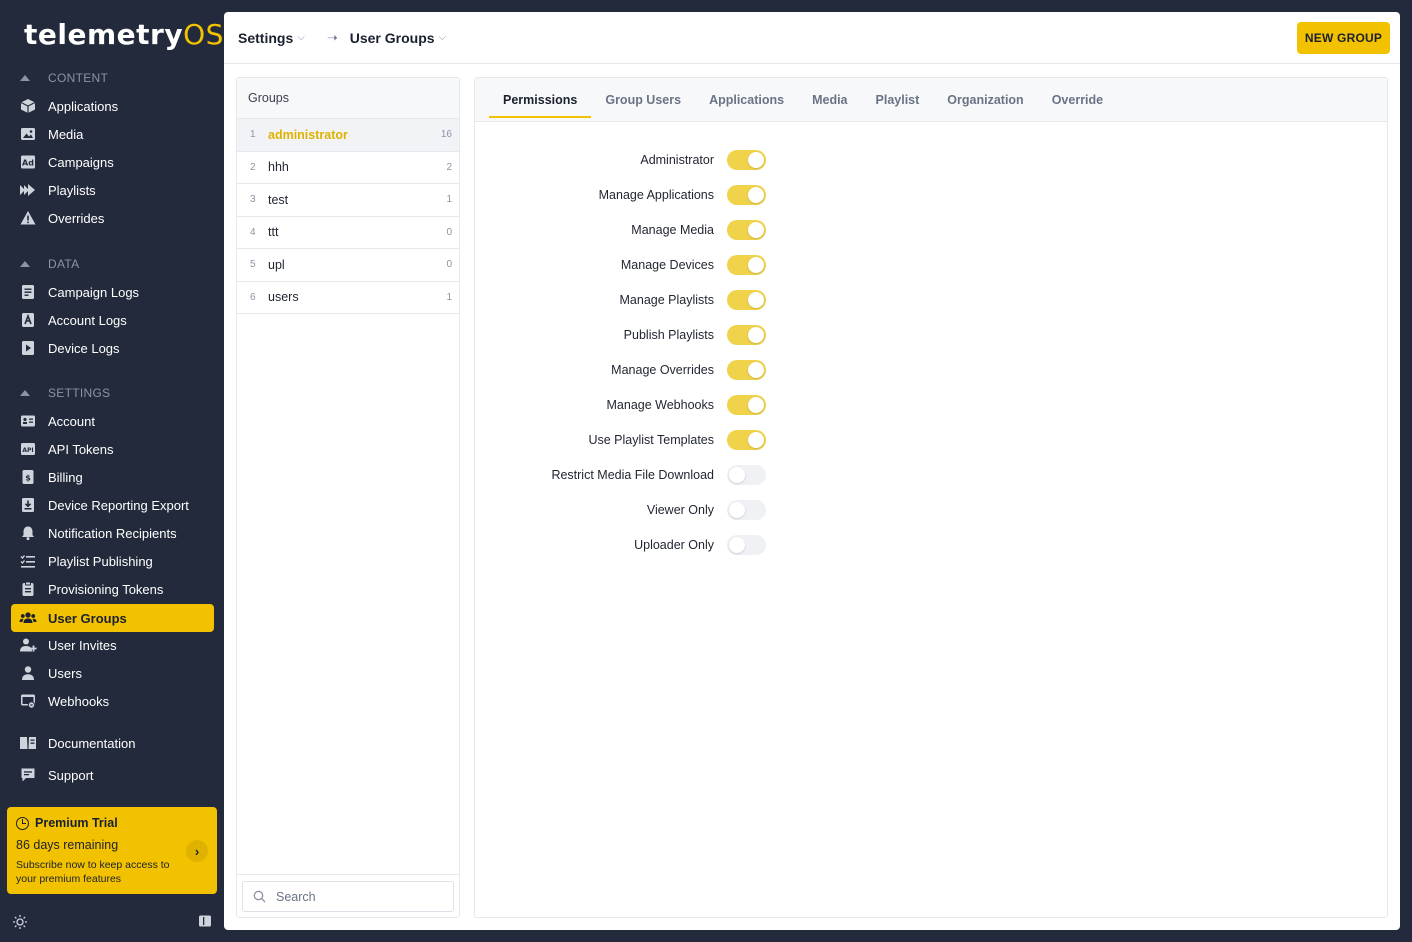 This screenshot has height=942, width=1412. Describe the element at coordinates (348, 298) in the screenshot. I see `group-row: 6 users 1` at that location.